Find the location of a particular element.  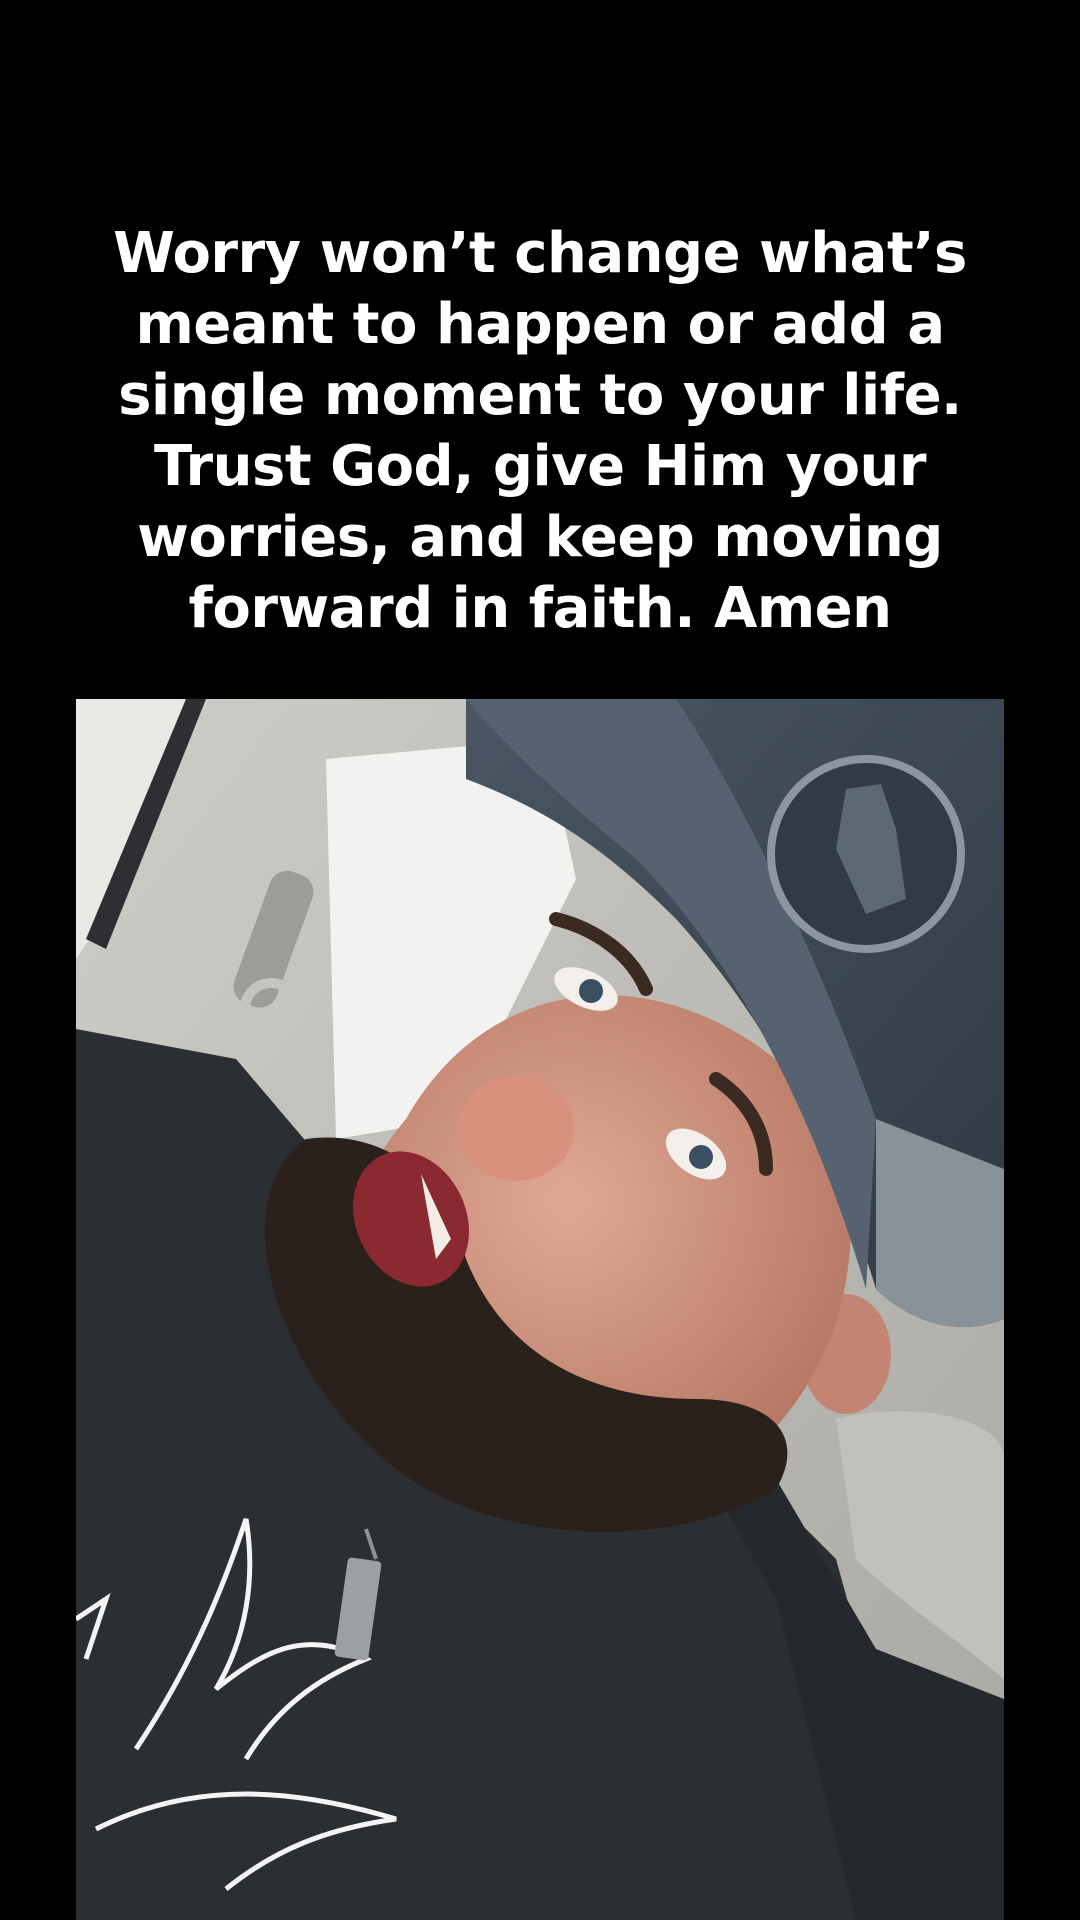

caption-line-3: single moment to your life. is located at coordinates (540, 395).